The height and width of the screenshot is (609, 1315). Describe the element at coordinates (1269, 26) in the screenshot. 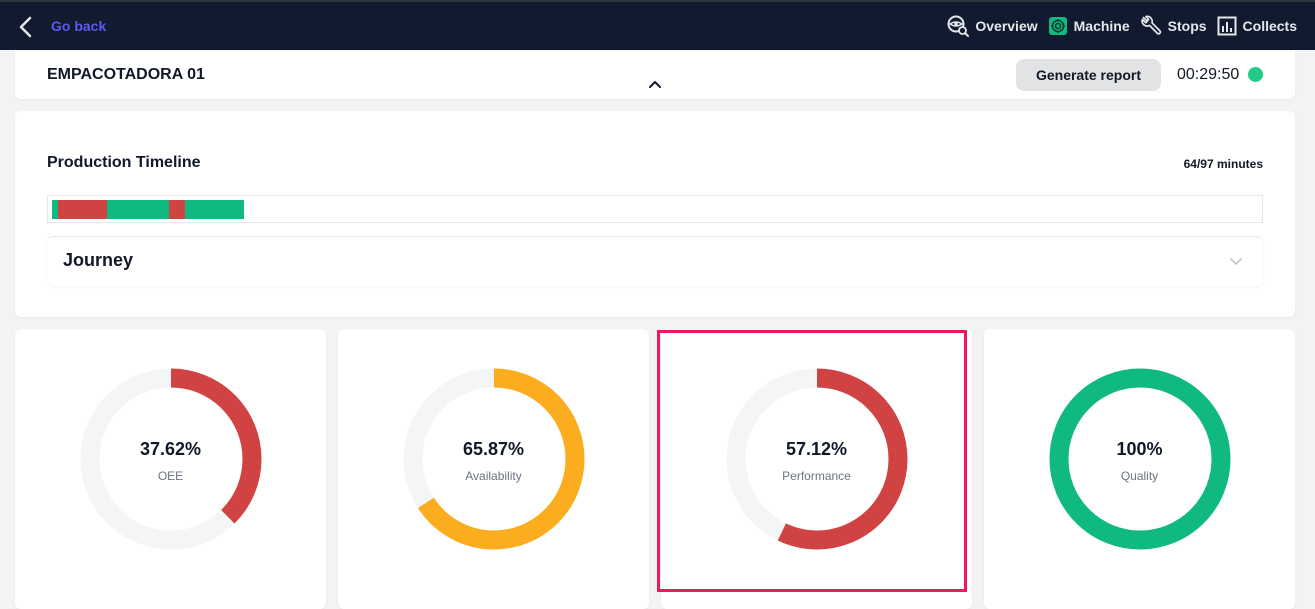

I see `nav-item-label: Collects` at that location.